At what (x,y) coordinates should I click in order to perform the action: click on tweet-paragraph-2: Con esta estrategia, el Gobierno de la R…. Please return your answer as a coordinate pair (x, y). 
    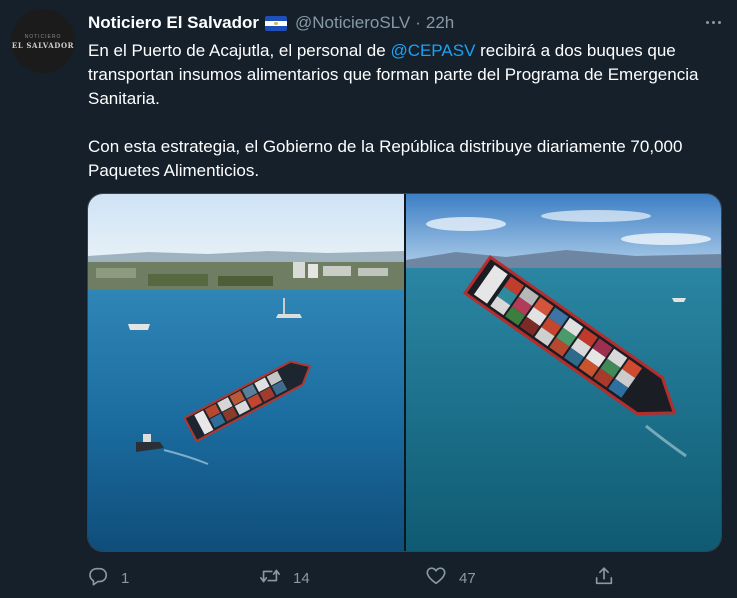
    Looking at the image, I should click on (385, 158).